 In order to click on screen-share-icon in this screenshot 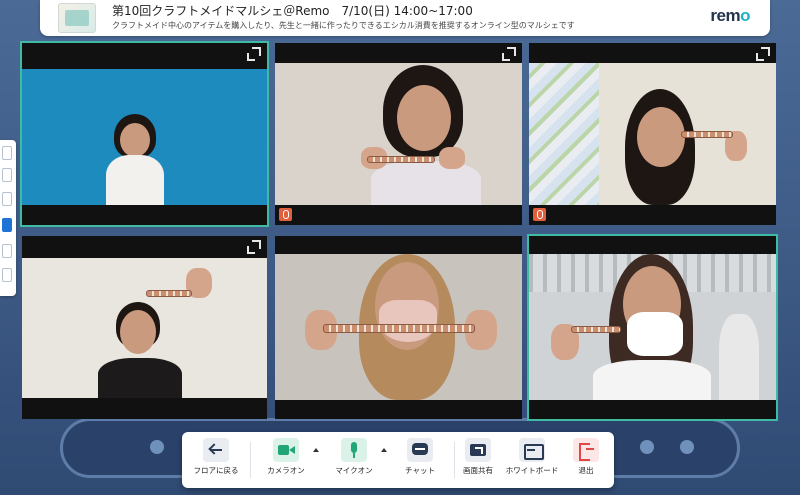, I will do `click(478, 450)`.